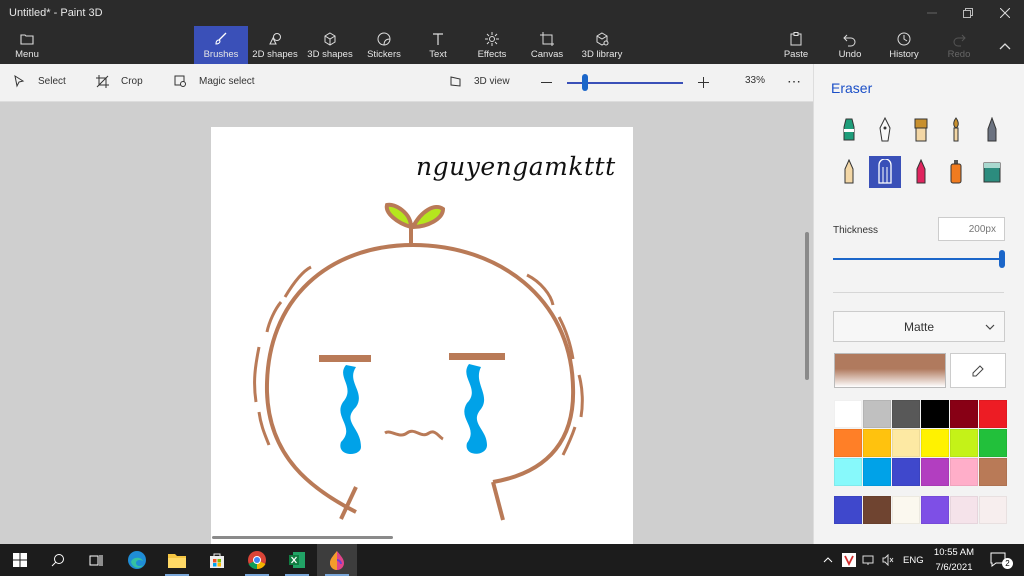  Describe the element at coordinates (932, 13) in the screenshot. I see `minimize-button` at that location.